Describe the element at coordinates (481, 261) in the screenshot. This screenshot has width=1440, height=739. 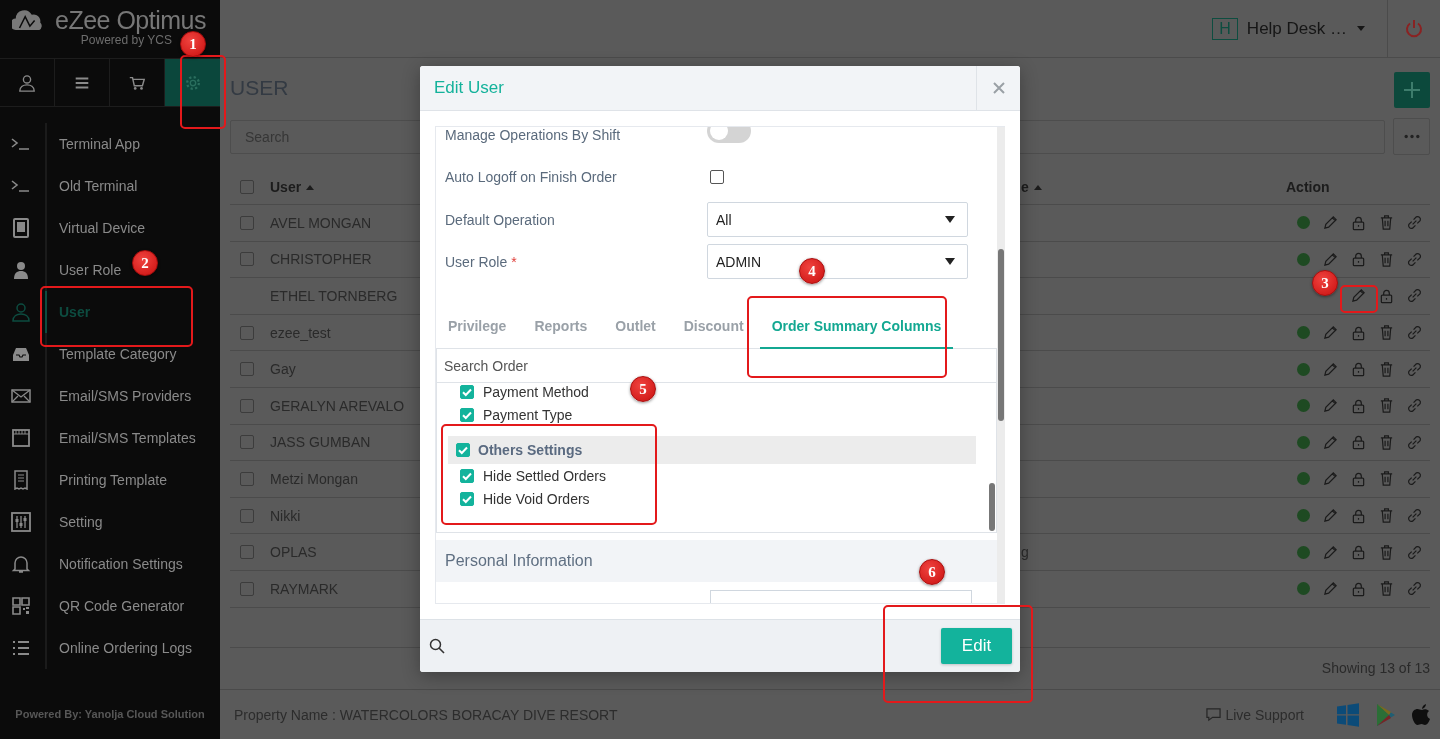
I see `field-label: User Role *` at that location.